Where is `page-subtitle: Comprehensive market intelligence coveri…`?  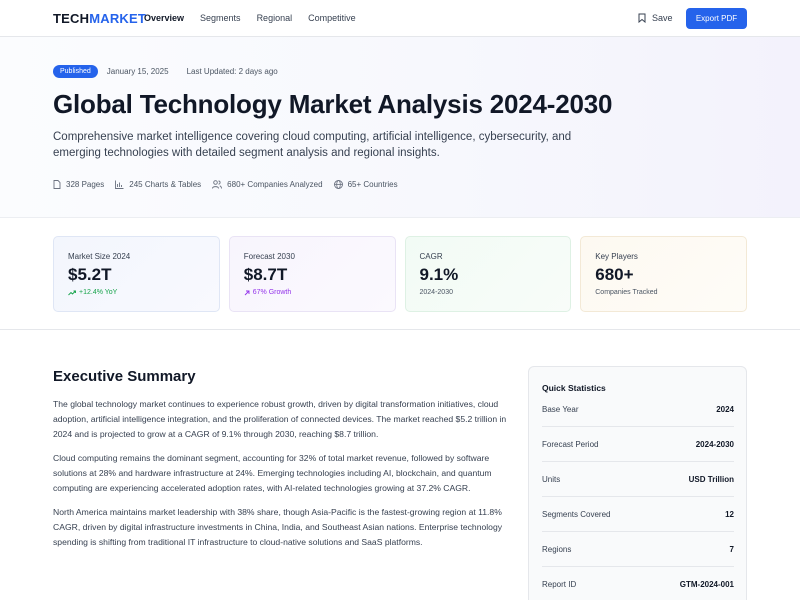
page-subtitle: Comprehensive market intelligence coveri… is located at coordinates (312, 145).